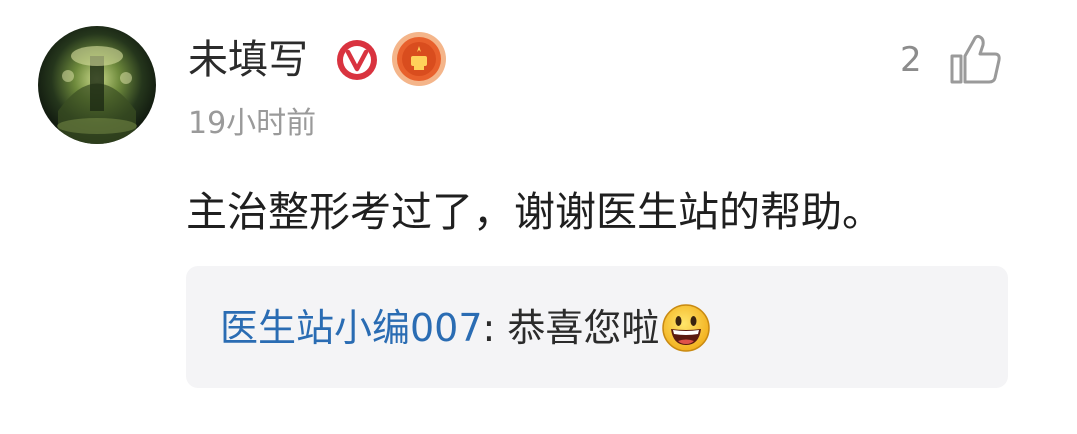 The height and width of the screenshot is (434, 1077). I want to click on like-button: 2, so click(951, 60).